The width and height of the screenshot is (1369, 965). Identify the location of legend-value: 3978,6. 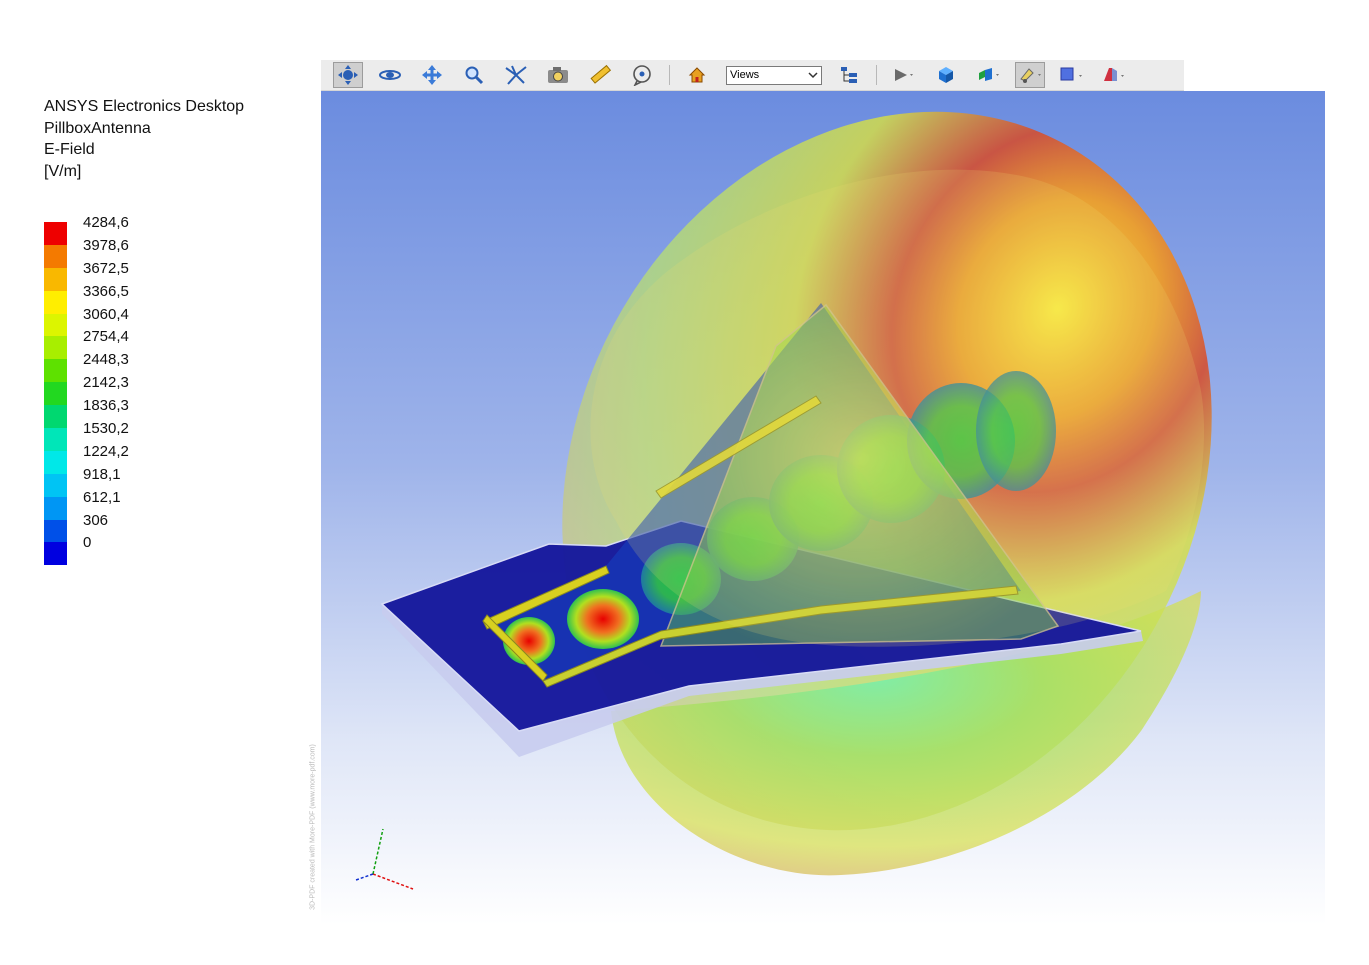
(106, 245).